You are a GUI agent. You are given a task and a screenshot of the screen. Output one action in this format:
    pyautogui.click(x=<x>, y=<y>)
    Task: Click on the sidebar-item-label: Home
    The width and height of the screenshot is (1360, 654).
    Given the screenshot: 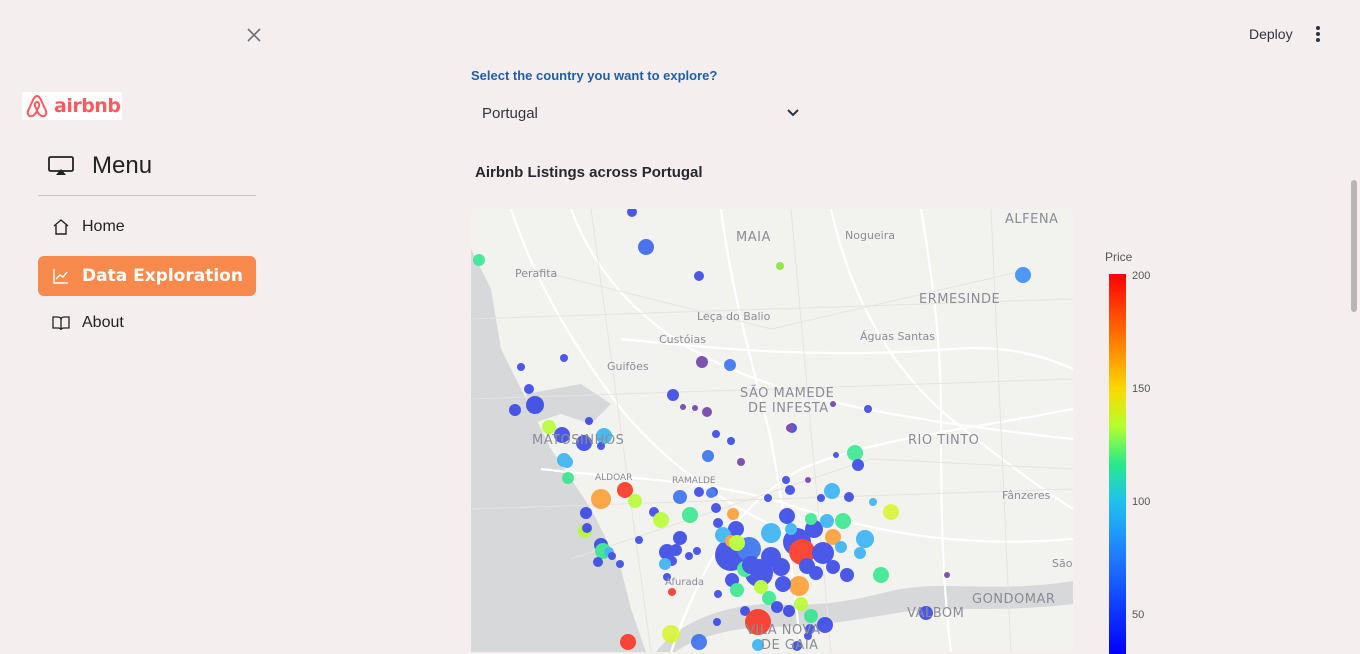 What is the action you would take?
    pyautogui.click(x=103, y=226)
    